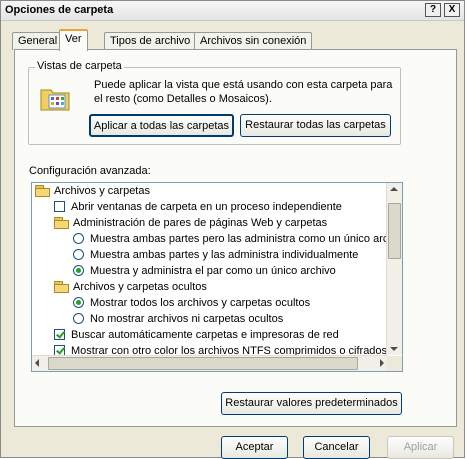 This screenshot has width=467, height=459. Describe the element at coordinates (394, 269) in the screenshot. I see `vertical-scrollbar` at that location.